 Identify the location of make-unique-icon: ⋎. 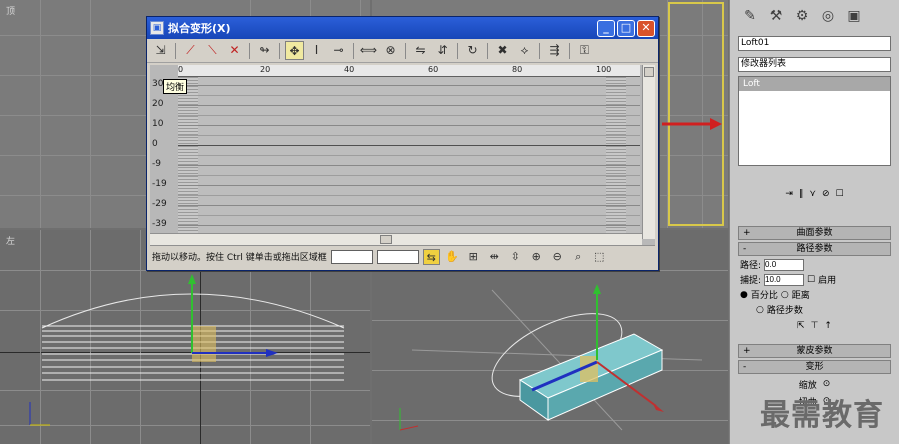
(812, 194).